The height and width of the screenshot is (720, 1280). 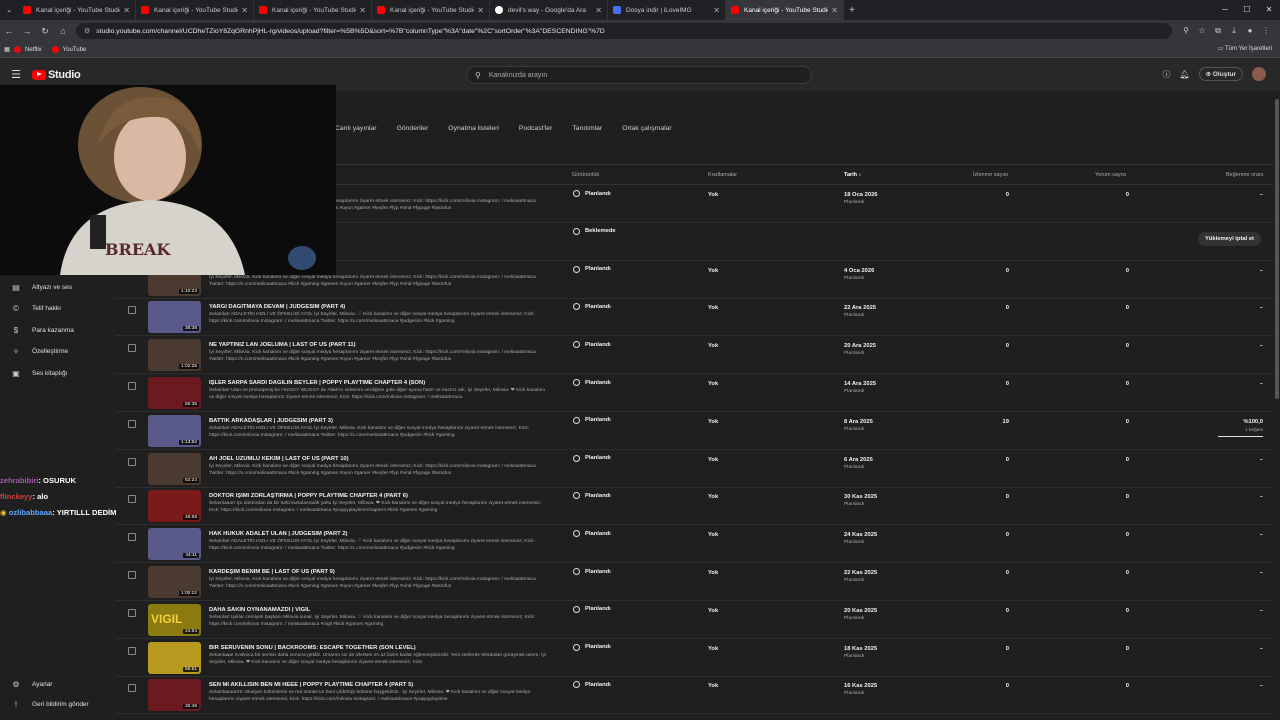 I want to click on col-comments: Yorum sayısı, so click(x=1111, y=175).